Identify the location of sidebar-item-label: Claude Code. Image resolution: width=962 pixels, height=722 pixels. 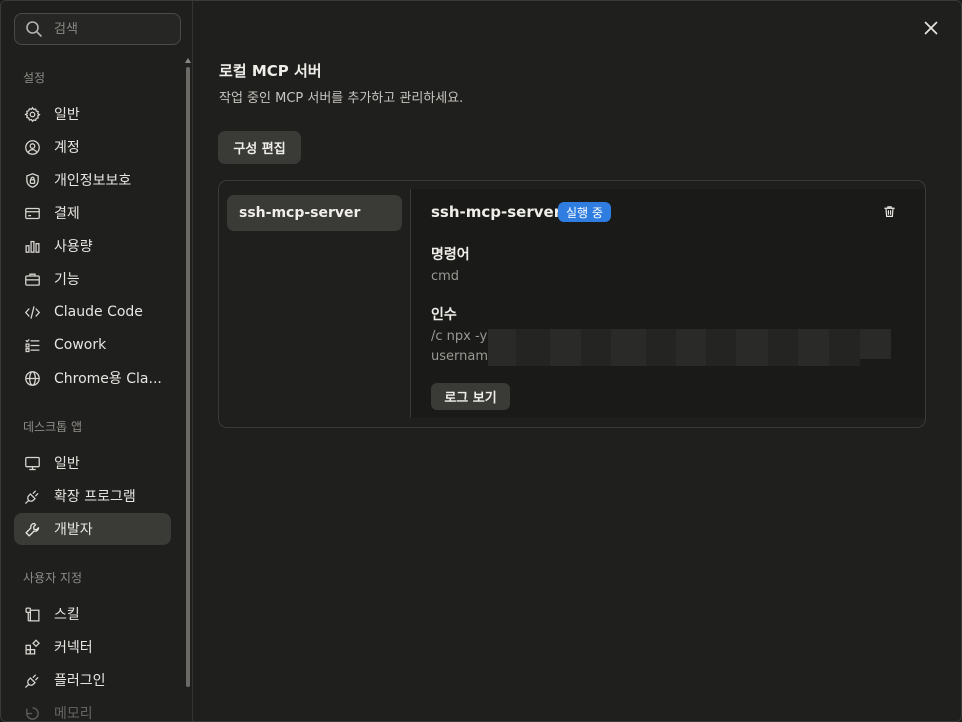
(98, 312).